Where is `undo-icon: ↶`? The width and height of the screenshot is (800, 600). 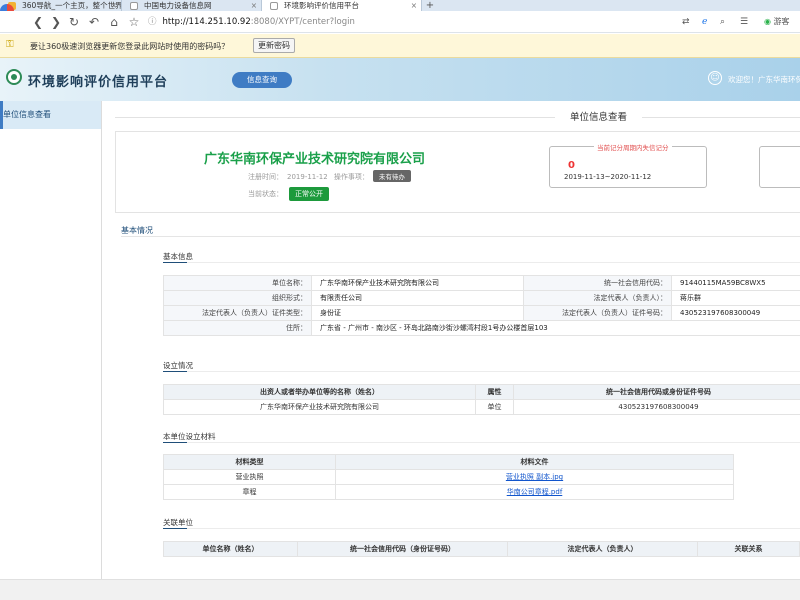
undo-icon: ↶ is located at coordinates (94, 22).